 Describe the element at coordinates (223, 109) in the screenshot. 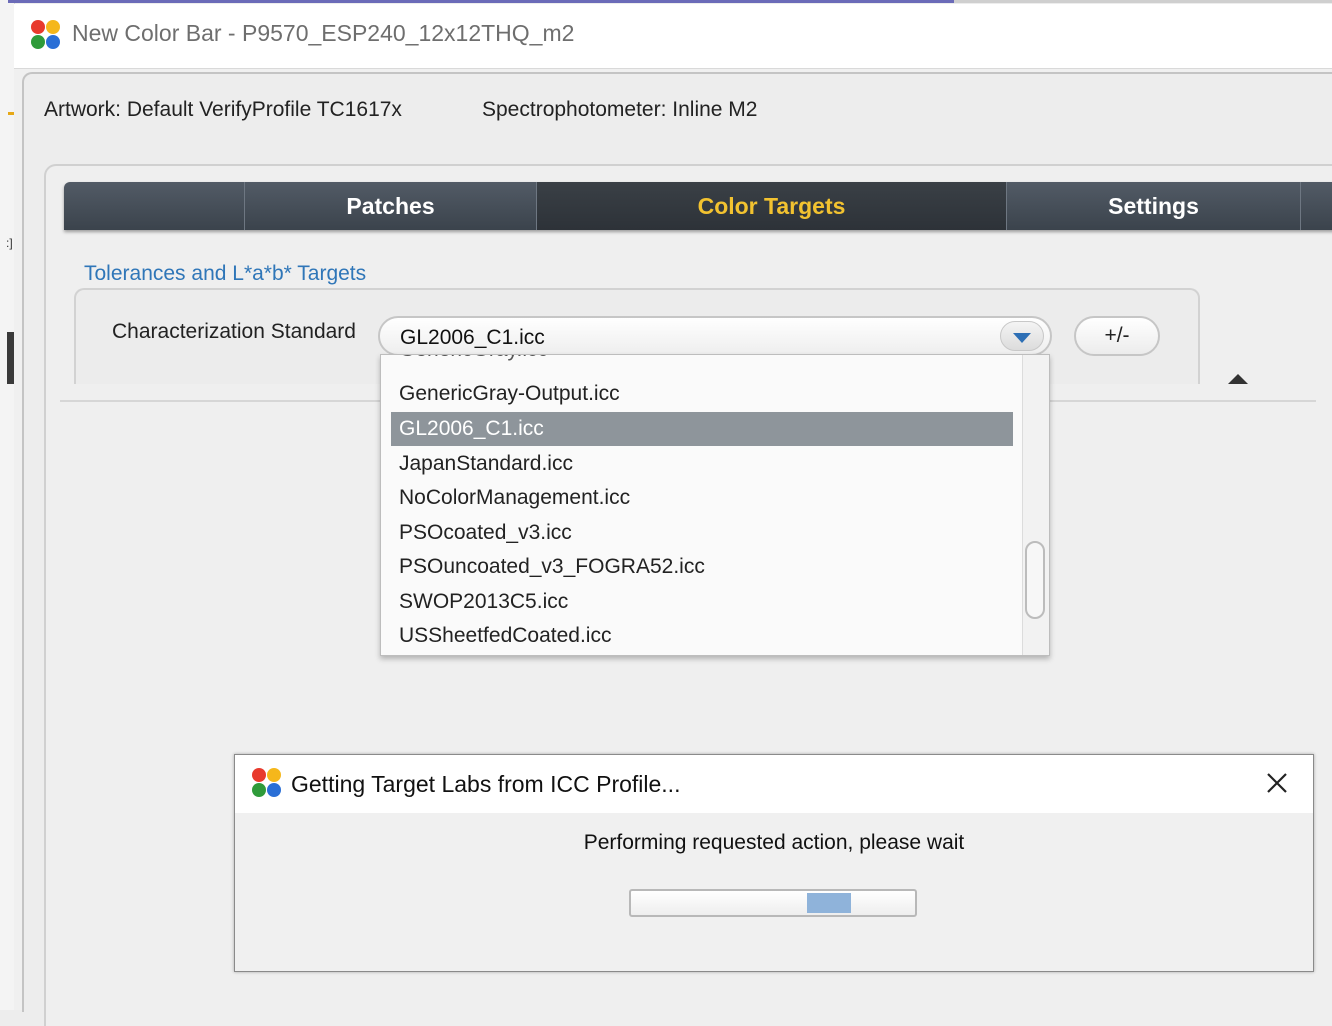

I see `artwork-label: Artwork: Default VerifyProfile TC1617x` at that location.